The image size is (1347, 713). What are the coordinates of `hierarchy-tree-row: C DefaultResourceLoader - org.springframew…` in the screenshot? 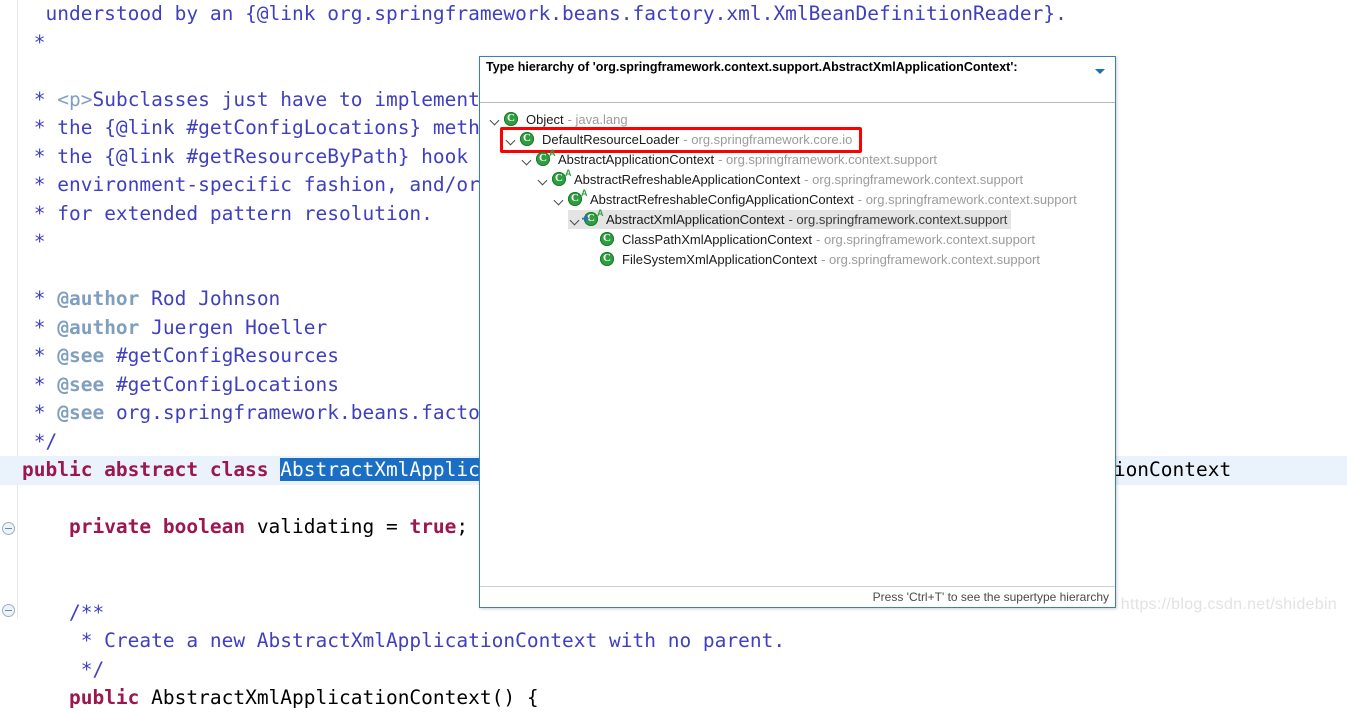 It's located at (797, 139).